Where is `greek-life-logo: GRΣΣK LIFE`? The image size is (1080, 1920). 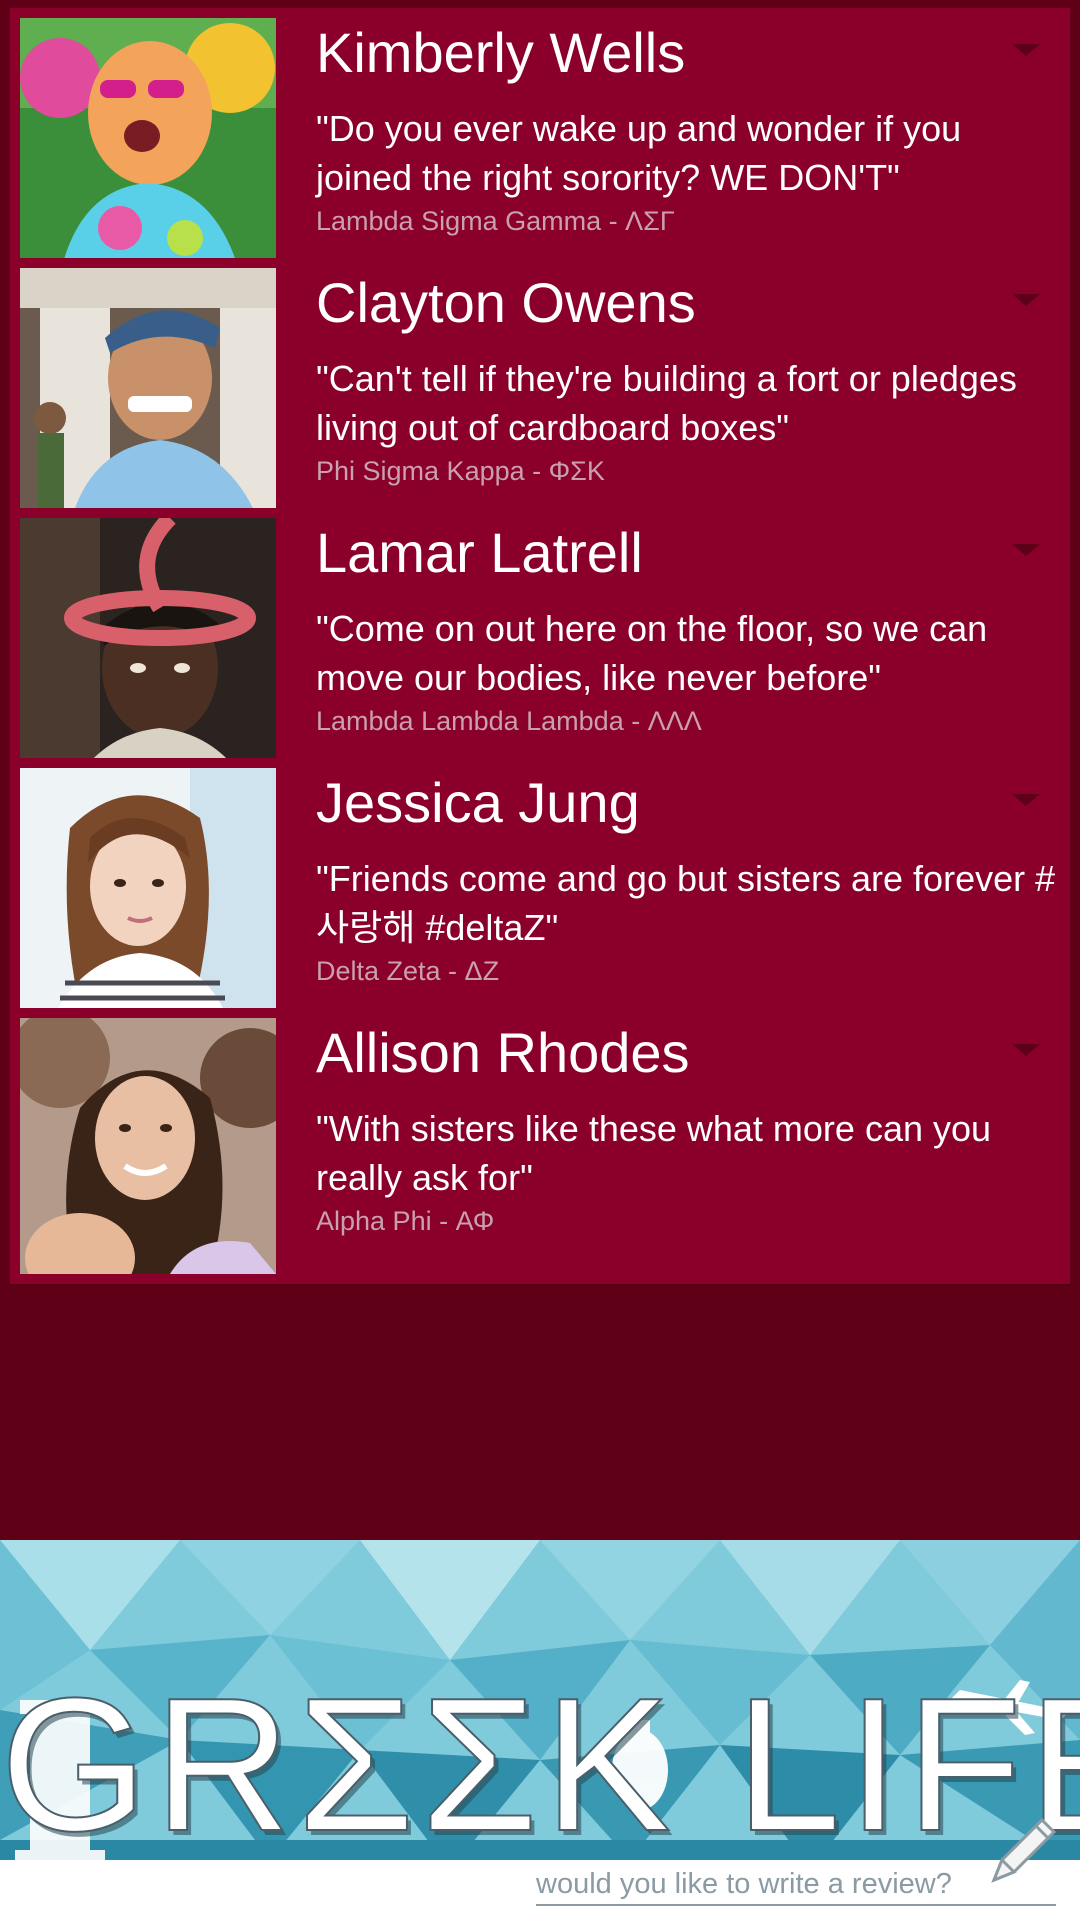 greek-life-logo: GRΣΣK LIFE is located at coordinates (540, 1765).